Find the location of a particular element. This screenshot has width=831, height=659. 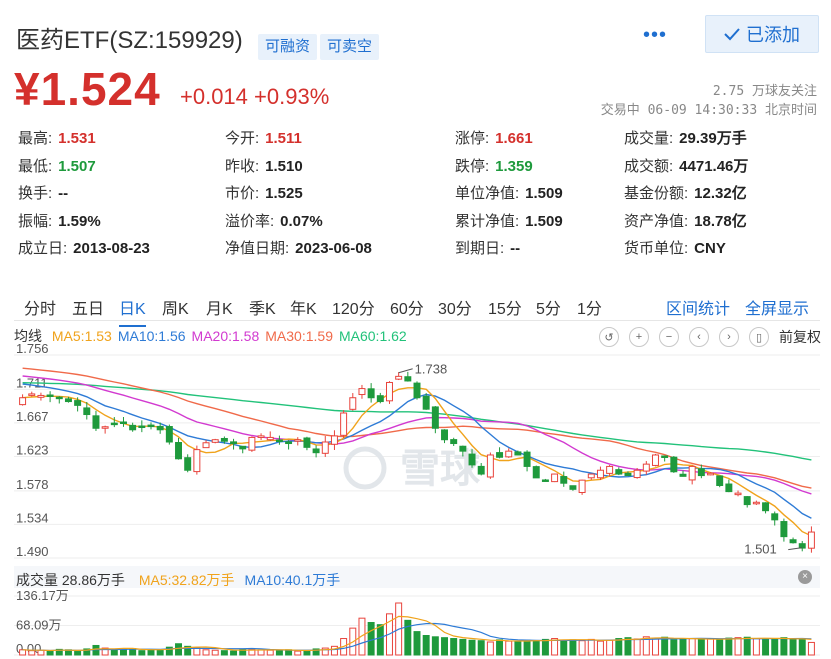

min-marker-line is located at coordinates (795, 549).